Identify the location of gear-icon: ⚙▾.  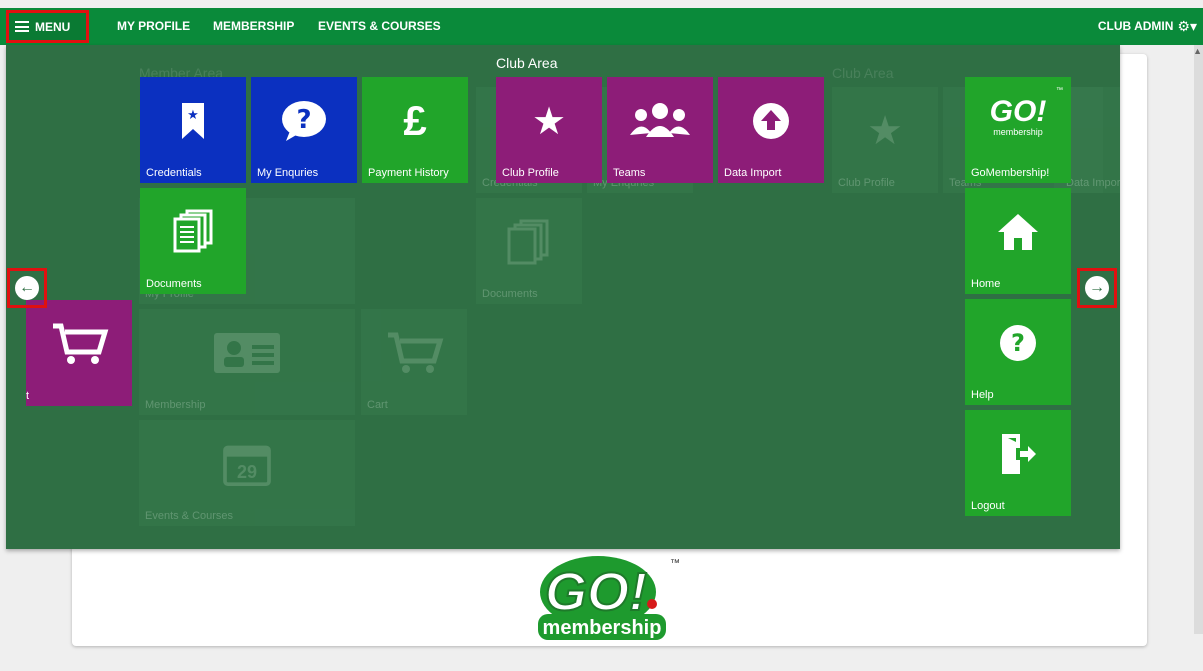
(1187, 26).